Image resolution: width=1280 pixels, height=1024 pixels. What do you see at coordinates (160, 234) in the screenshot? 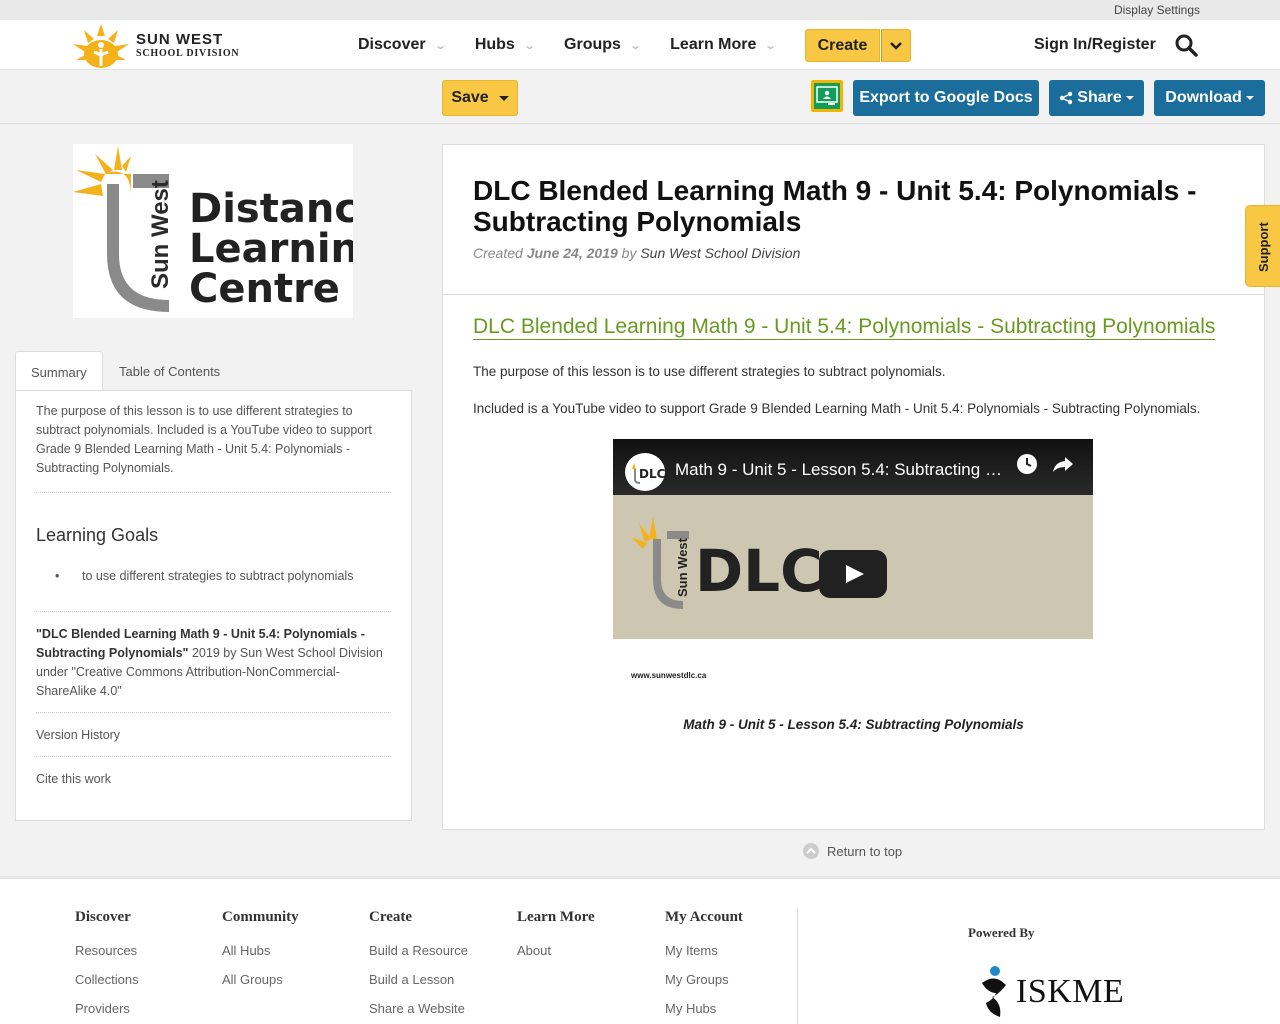
I see `dlc-logo-vertical: Sun West` at bounding box center [160, 234].